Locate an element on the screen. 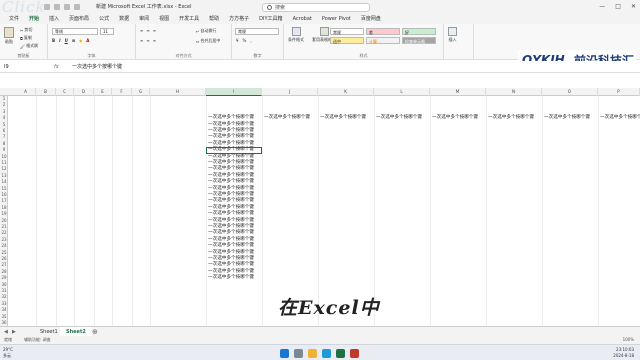 The image size is (640, 360). italic-button: I is located at coordinates (60, 40).